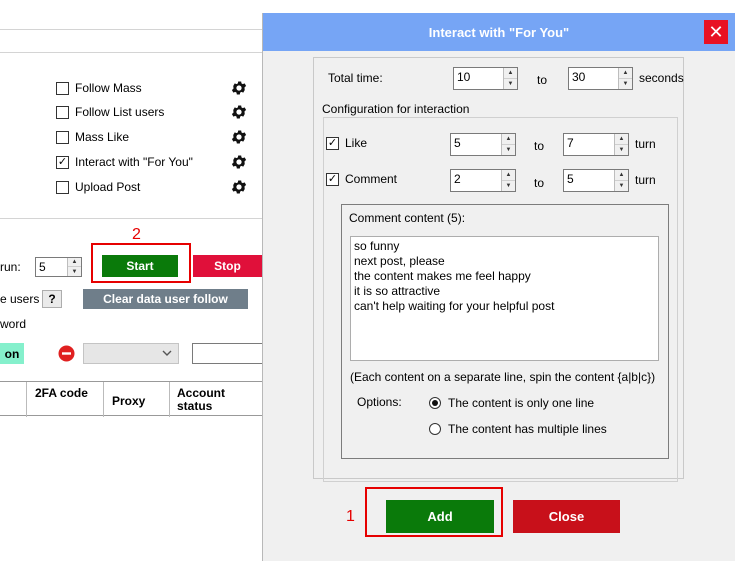 This screenshot has height=561, width=735. I want to click on total-time-to-spinner: 30 ▲ ▼, so click(600, 78).